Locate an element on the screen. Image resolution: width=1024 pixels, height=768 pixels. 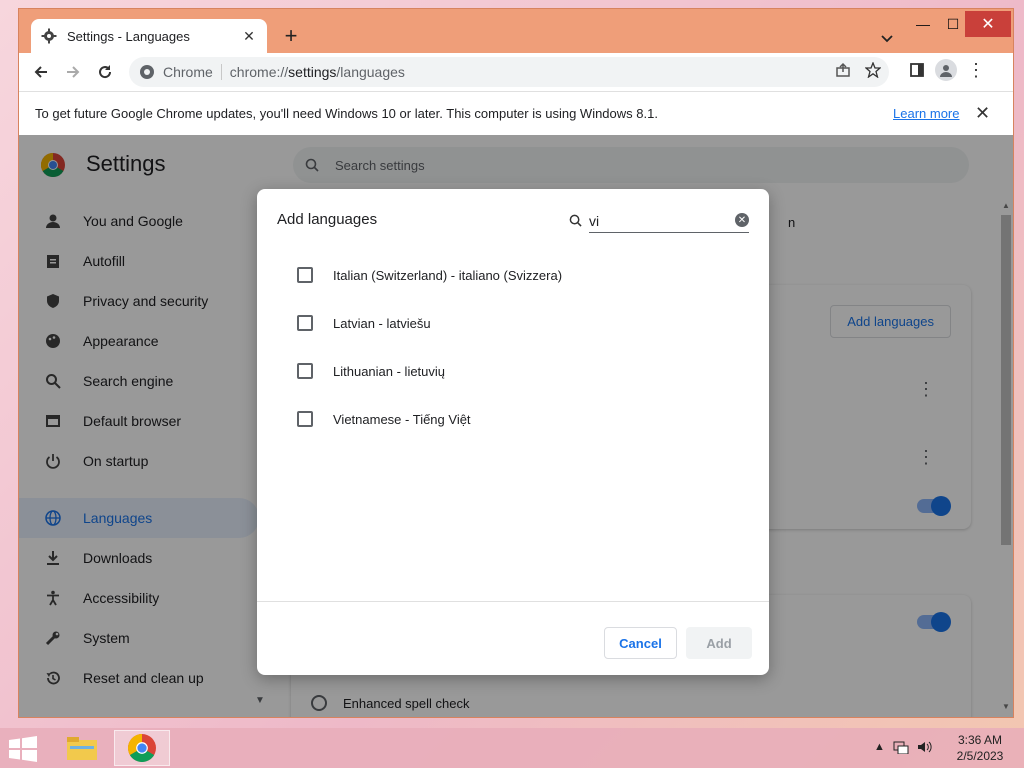
forward-arrow-icon is located at coordinates (73, 72).